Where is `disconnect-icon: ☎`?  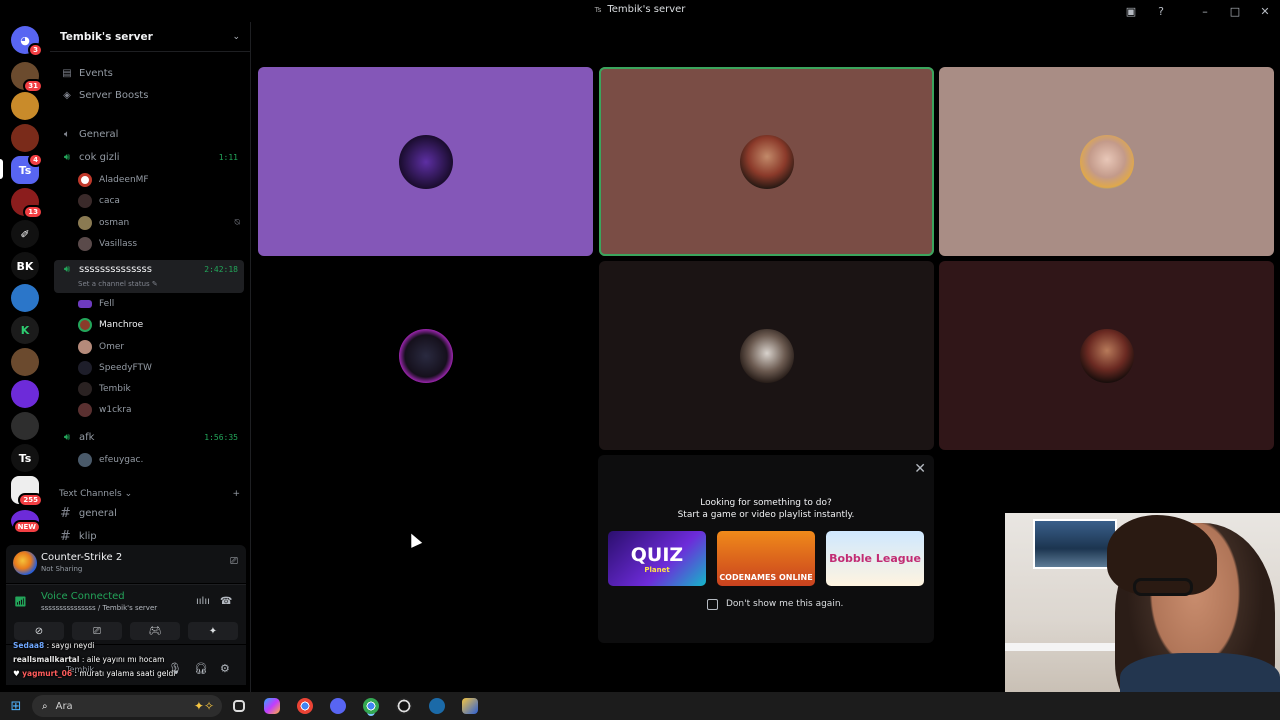 disconnect-icon: ☎ is located at coordinates (226, 601).